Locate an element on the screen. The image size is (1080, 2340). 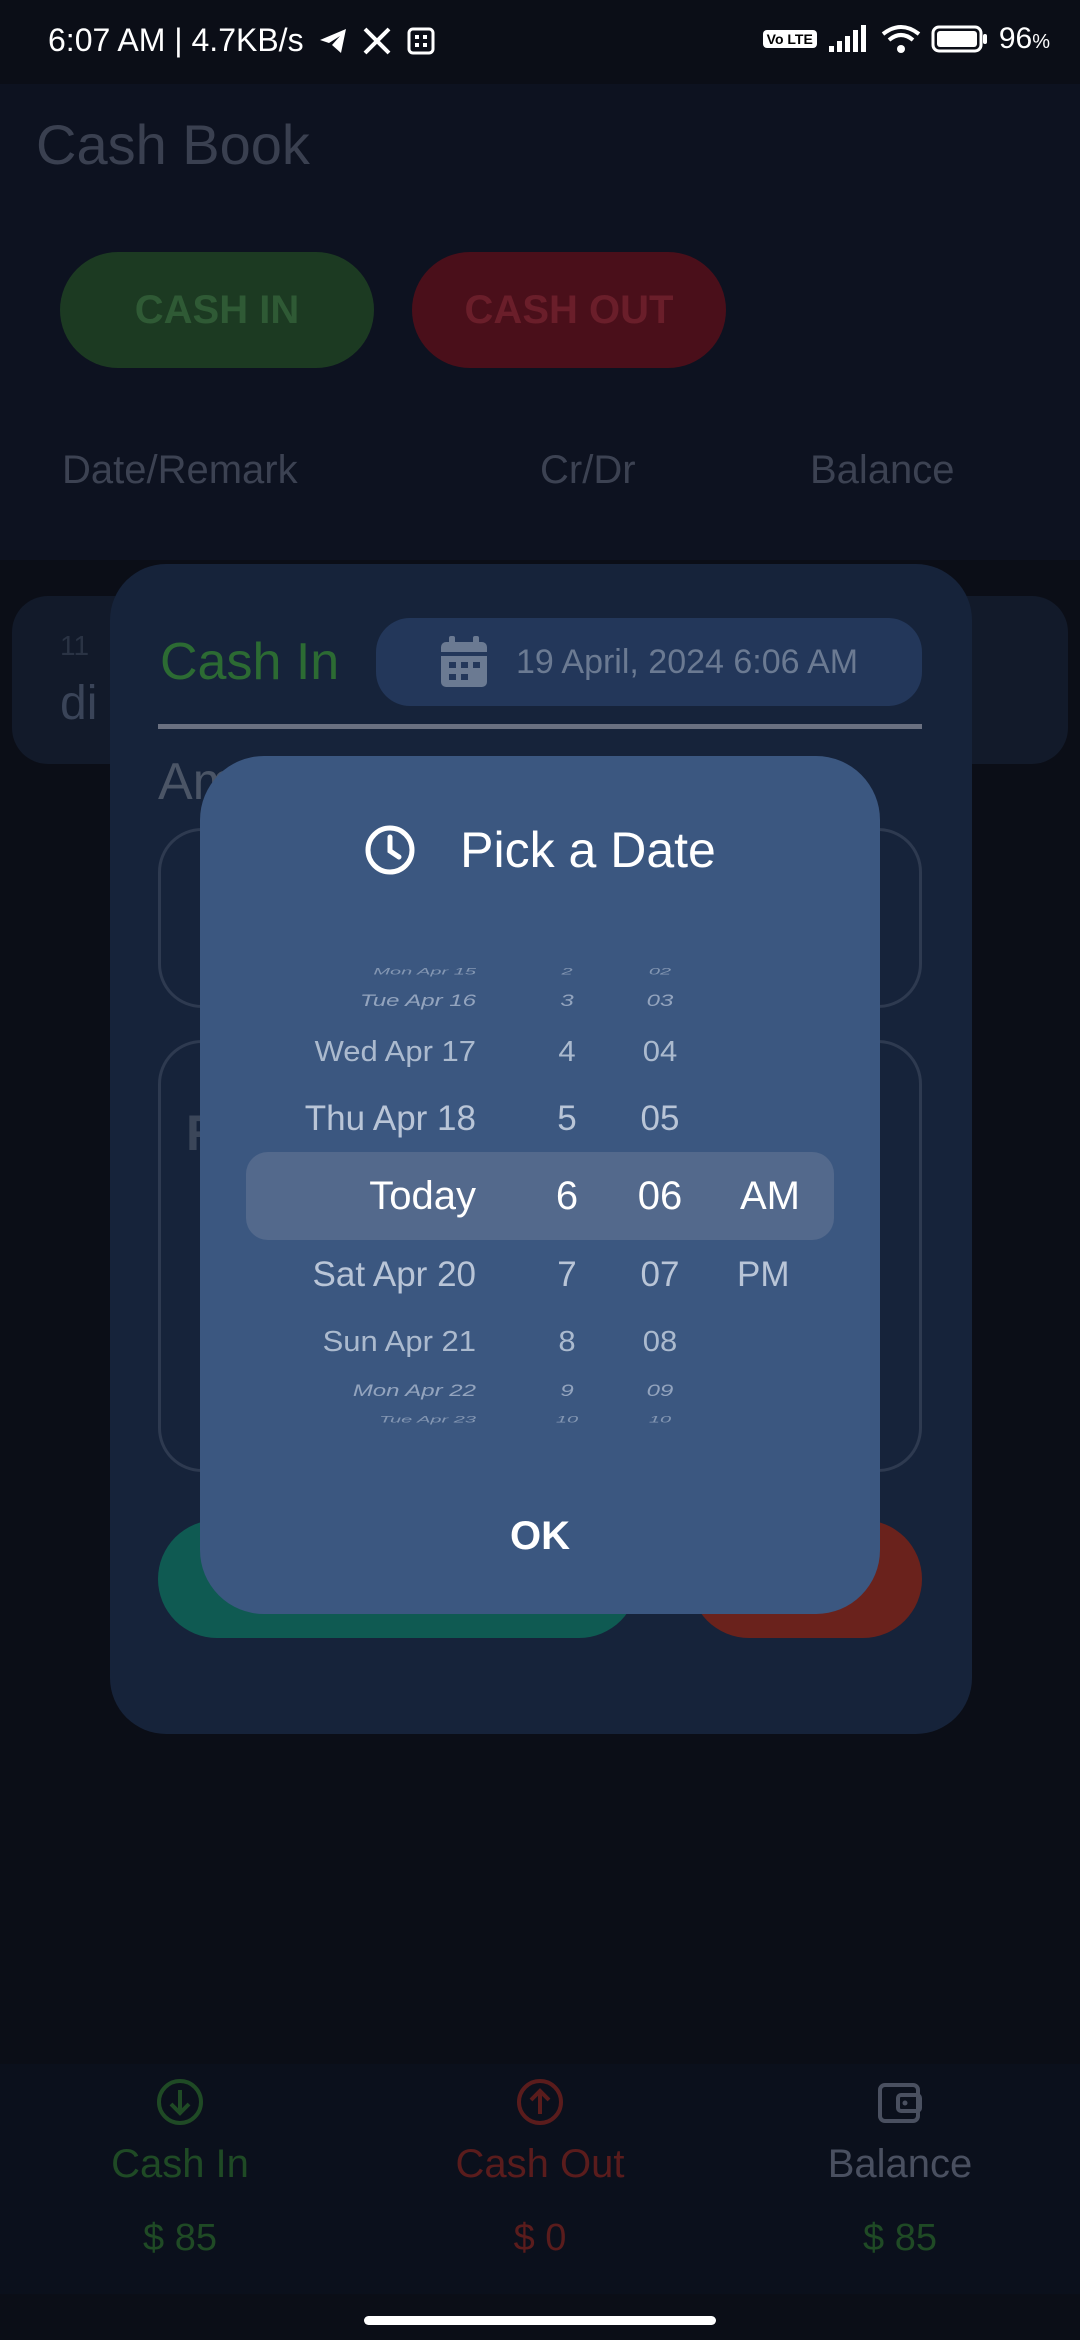
wallet-icon is located at coordinates (900, 2103).